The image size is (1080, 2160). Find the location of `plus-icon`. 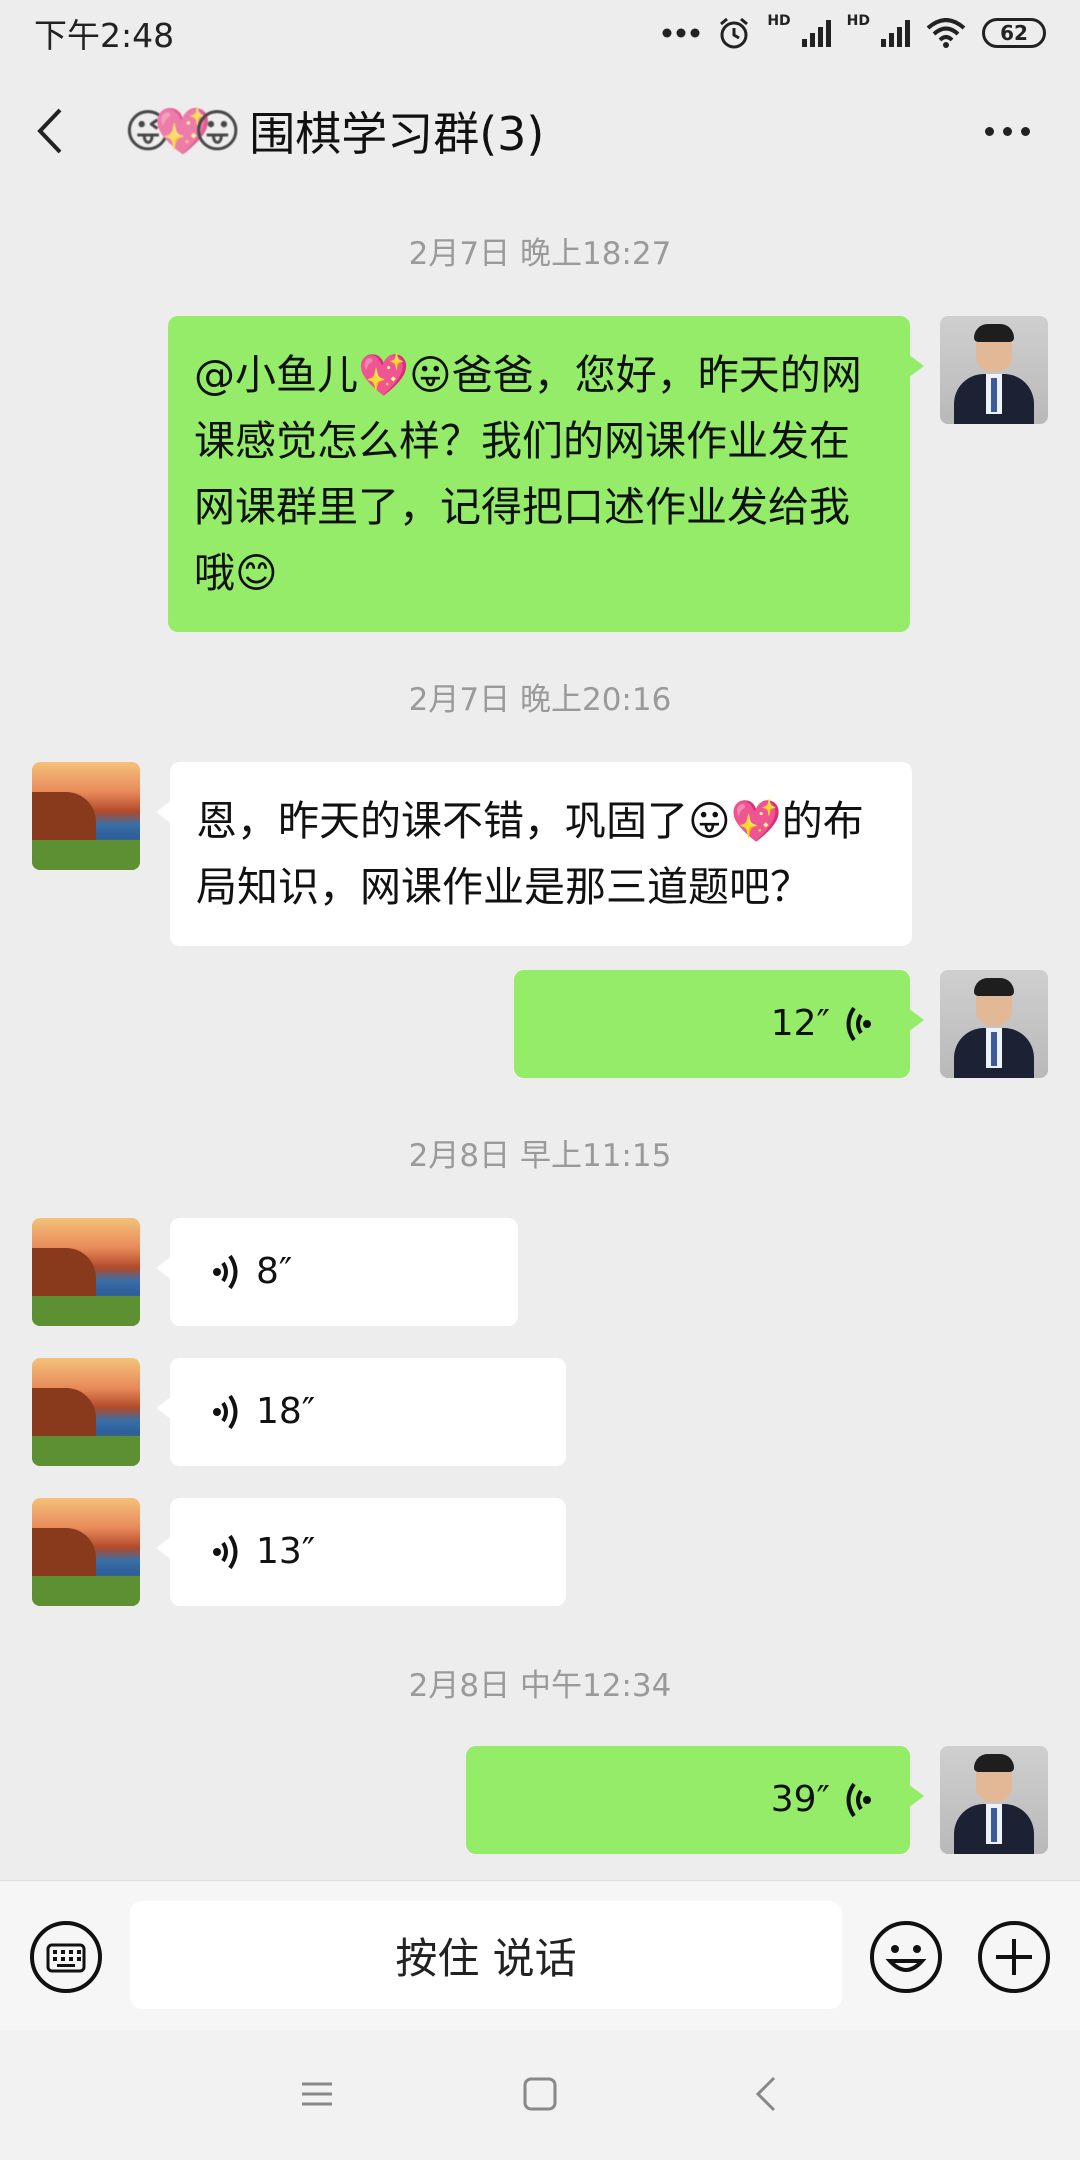

plus-icon is located at coordinates (1014, 1957).